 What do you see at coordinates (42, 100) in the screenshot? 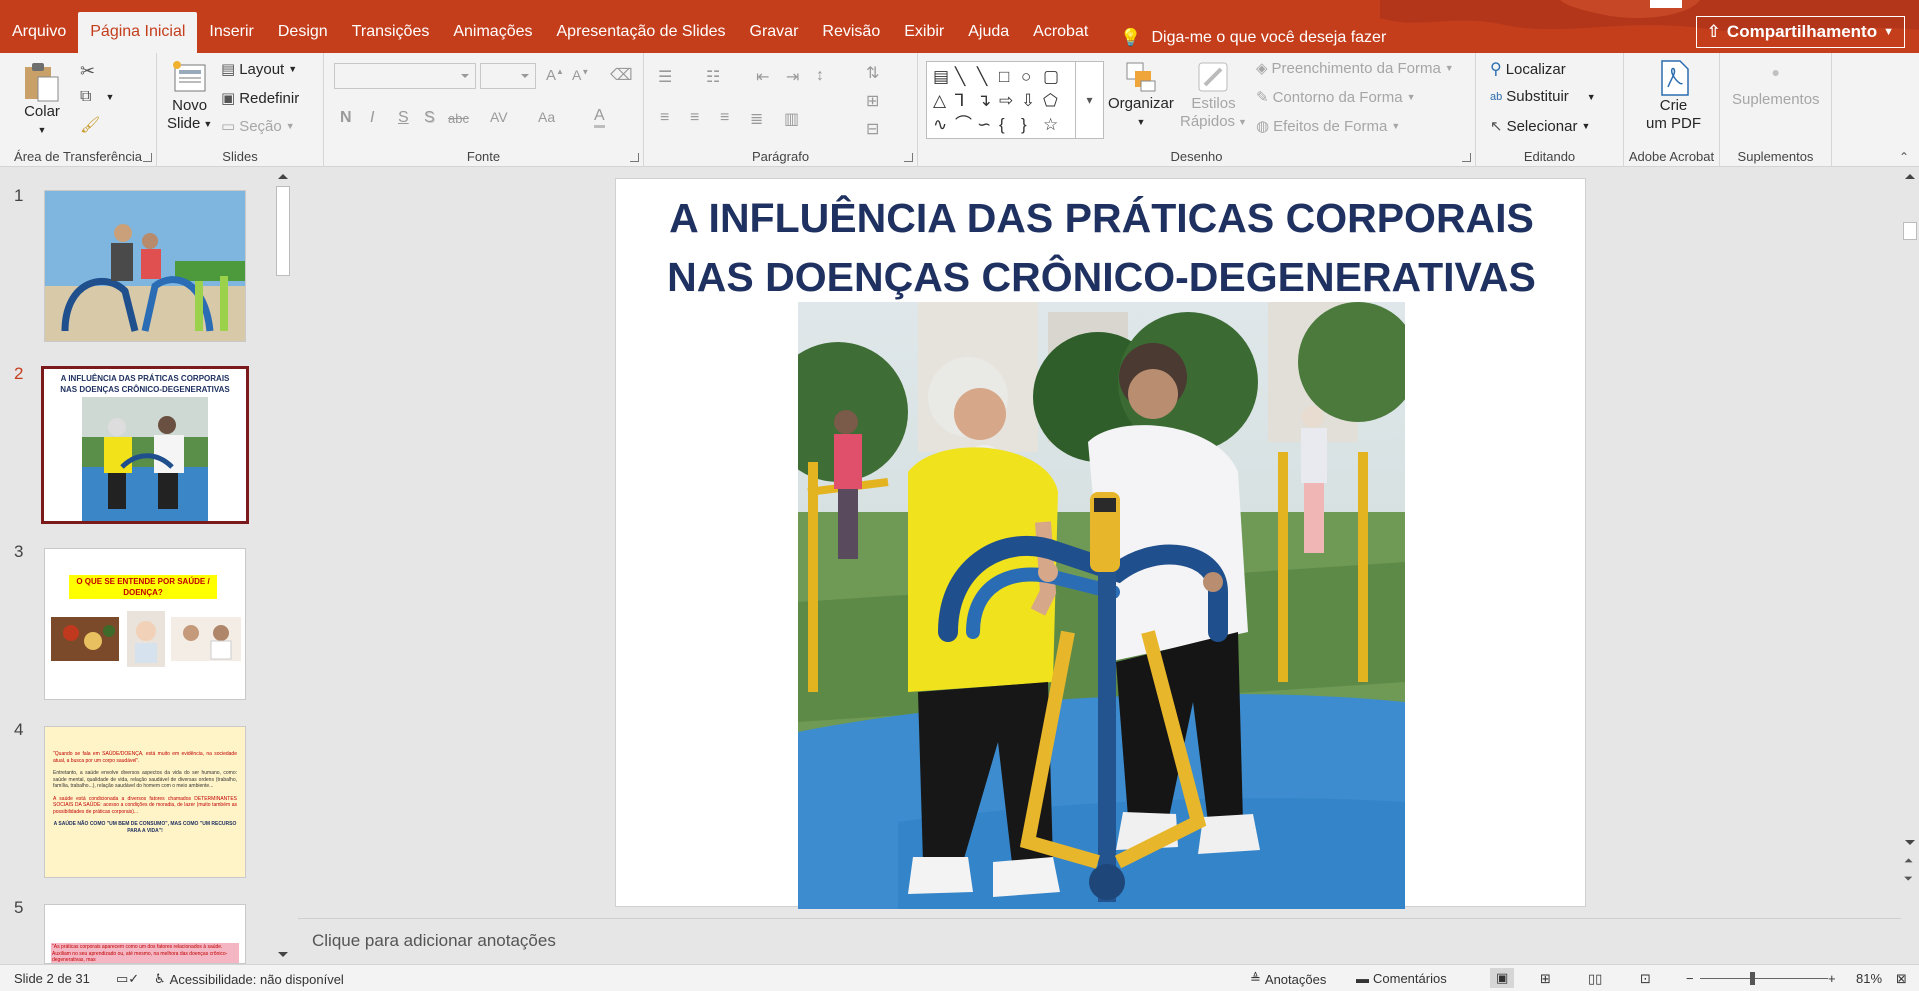
I see `paste-button: Colar ▼` at bounding box center [42, 100].